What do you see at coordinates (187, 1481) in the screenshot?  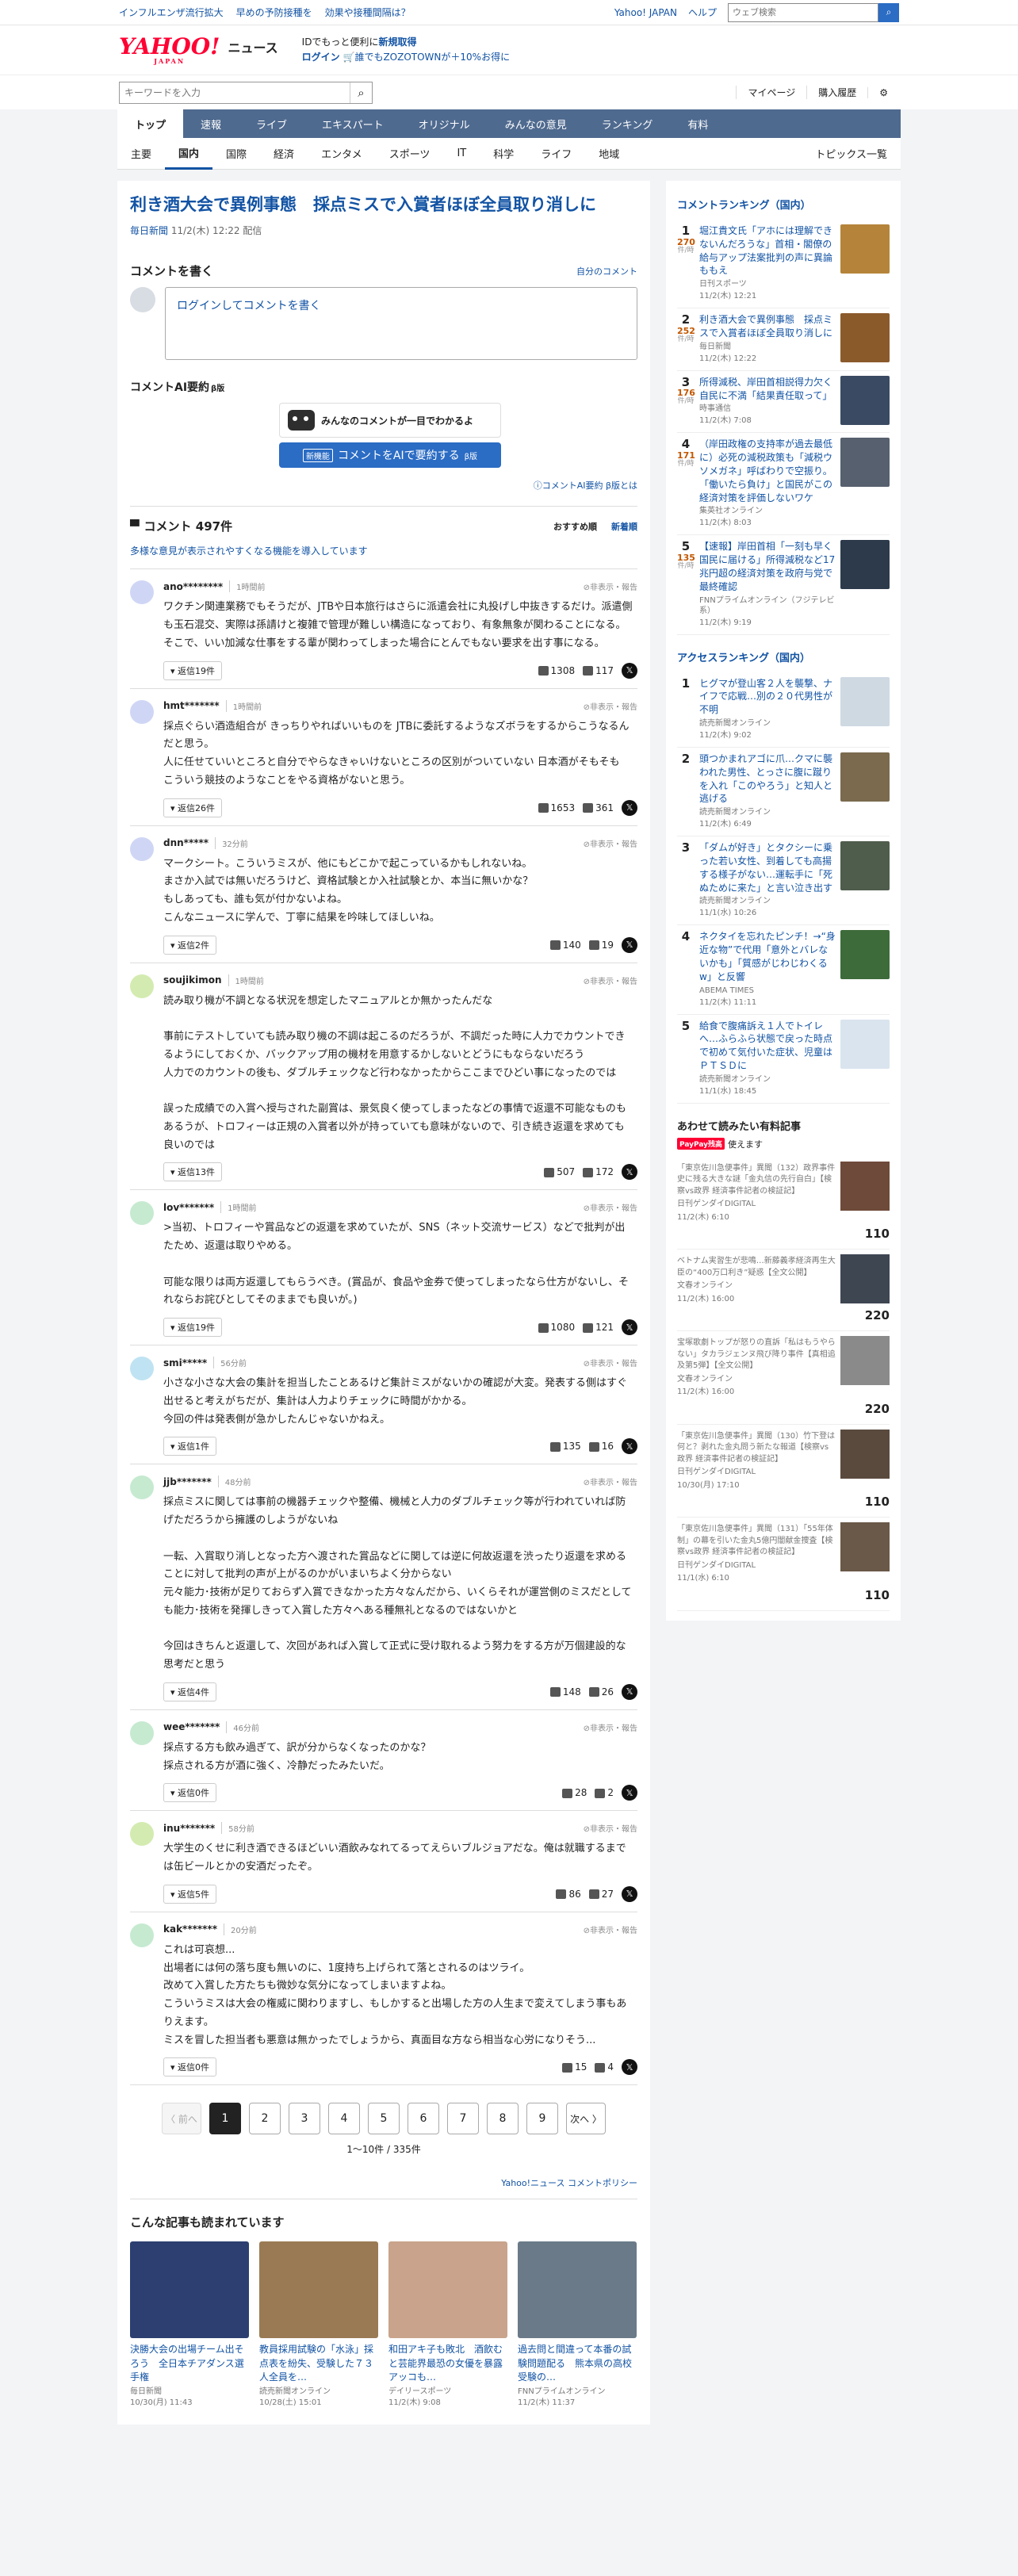 I see `comment-user: jjb*******` at bounding box center [187, 1481].